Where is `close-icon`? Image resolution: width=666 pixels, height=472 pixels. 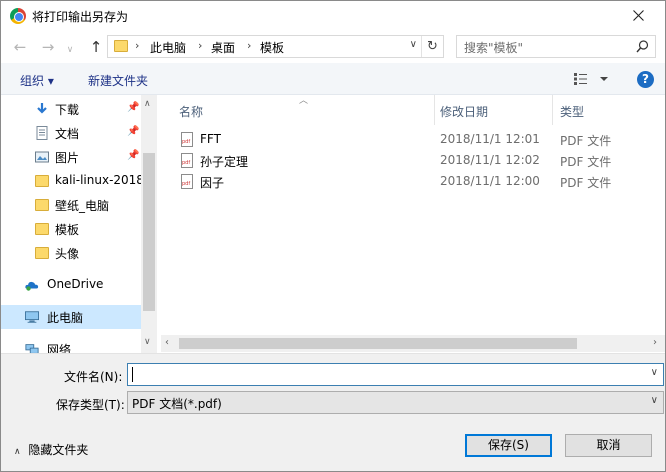
close-icon is located at coordinates (638, 15).